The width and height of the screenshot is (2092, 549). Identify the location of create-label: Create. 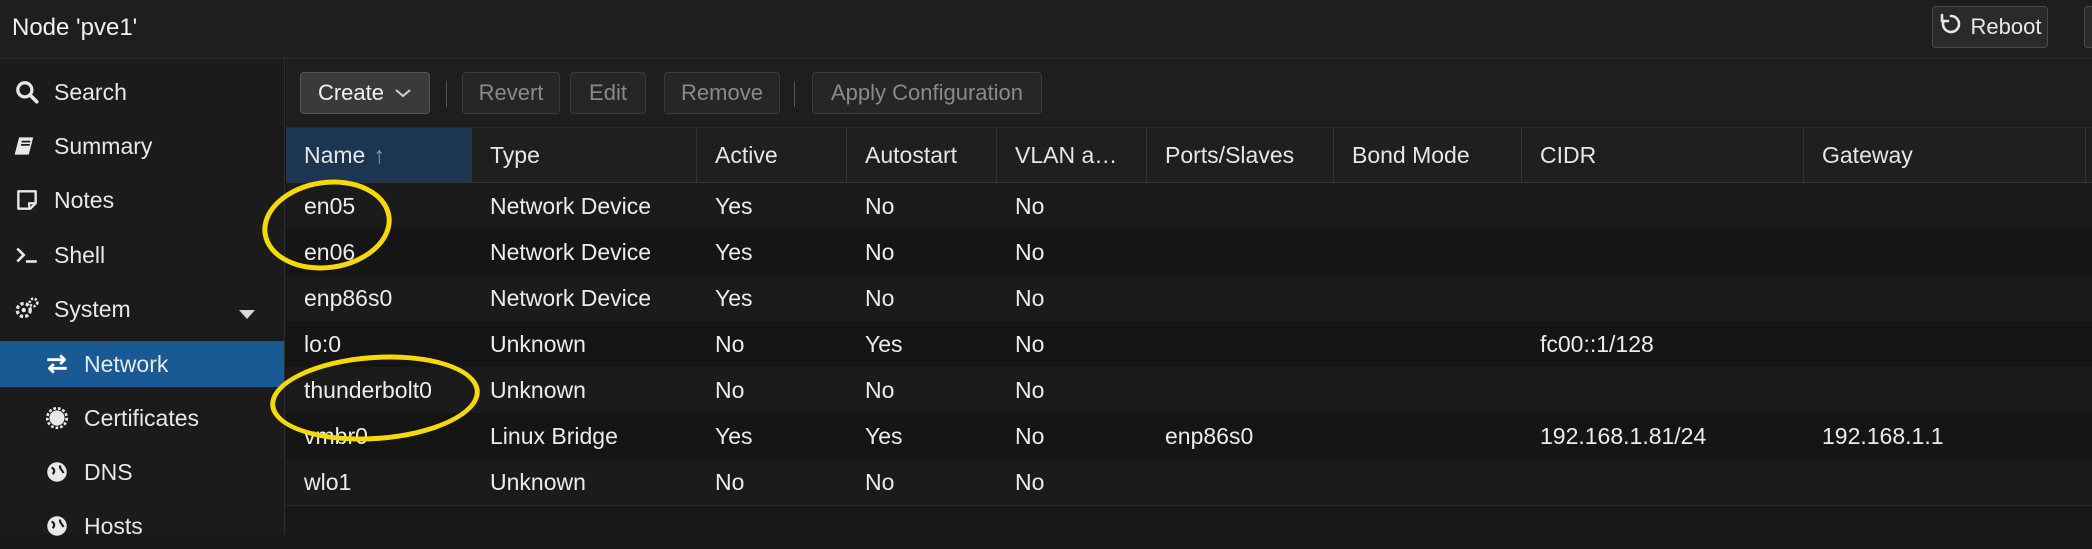
(351, 92).